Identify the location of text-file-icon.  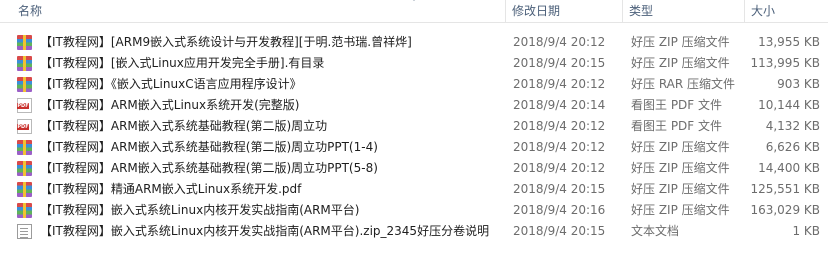
(24, 231).